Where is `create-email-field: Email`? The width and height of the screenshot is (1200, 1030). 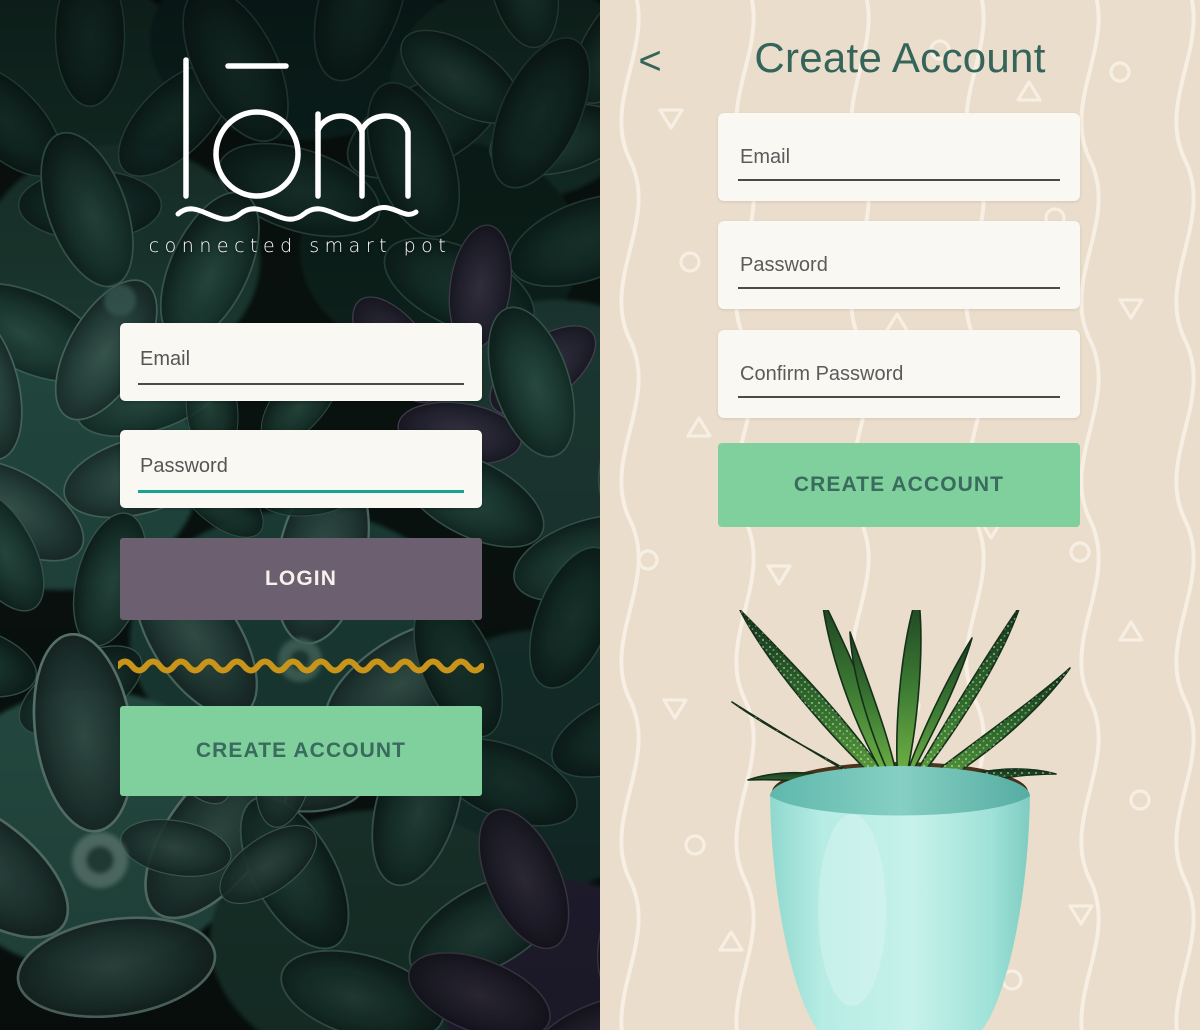
create-email-field: Email is located at coordinates (899, 157).